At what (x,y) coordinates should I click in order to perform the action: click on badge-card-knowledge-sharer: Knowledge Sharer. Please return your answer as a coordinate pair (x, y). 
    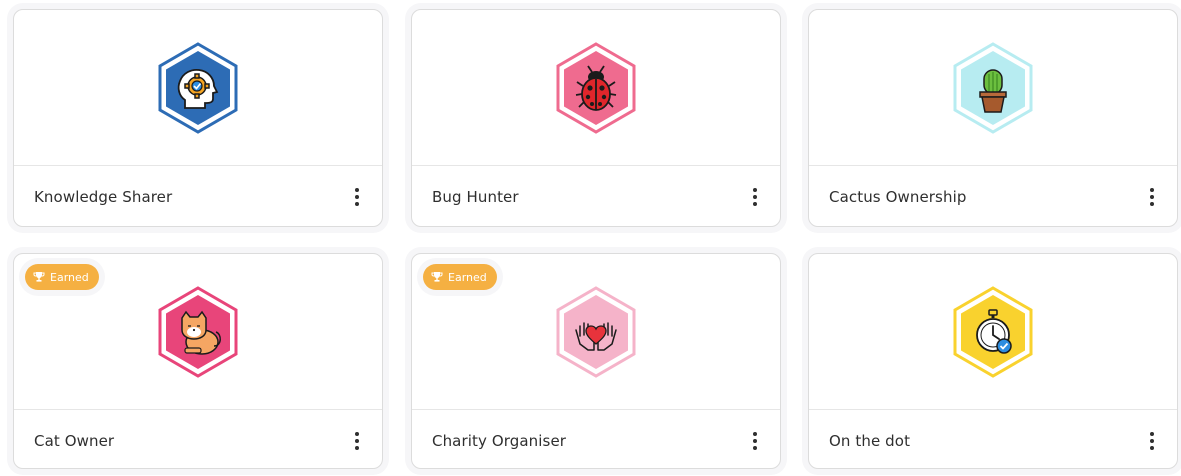
    Looking at the image, I should click on (198, 118).